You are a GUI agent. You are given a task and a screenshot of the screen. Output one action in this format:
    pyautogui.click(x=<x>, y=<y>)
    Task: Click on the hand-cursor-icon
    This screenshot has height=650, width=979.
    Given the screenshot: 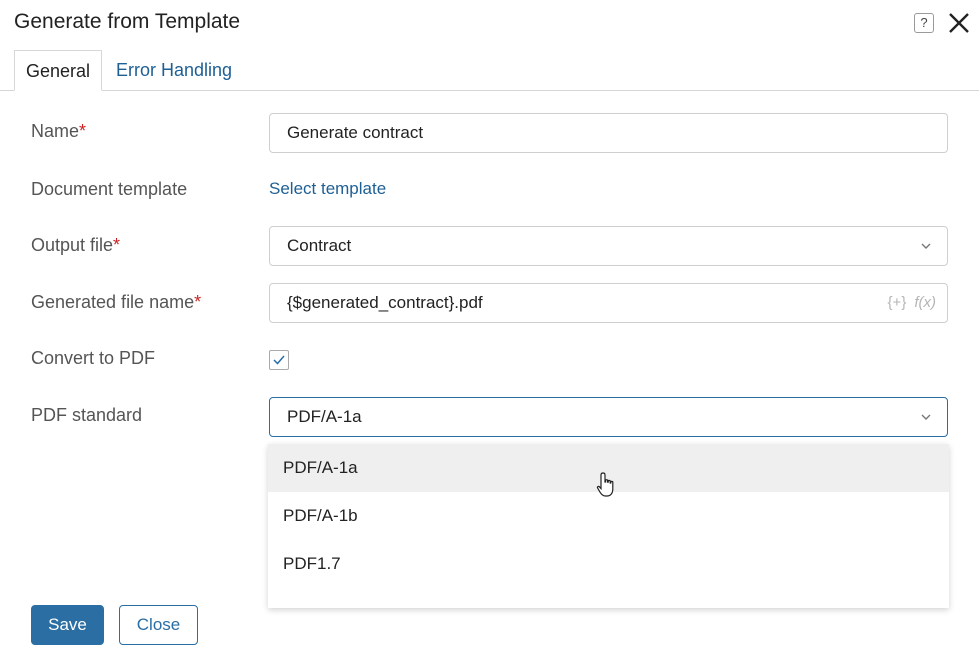 What is the action you would take?
    pyautogui.click(x=605, y=484)
    